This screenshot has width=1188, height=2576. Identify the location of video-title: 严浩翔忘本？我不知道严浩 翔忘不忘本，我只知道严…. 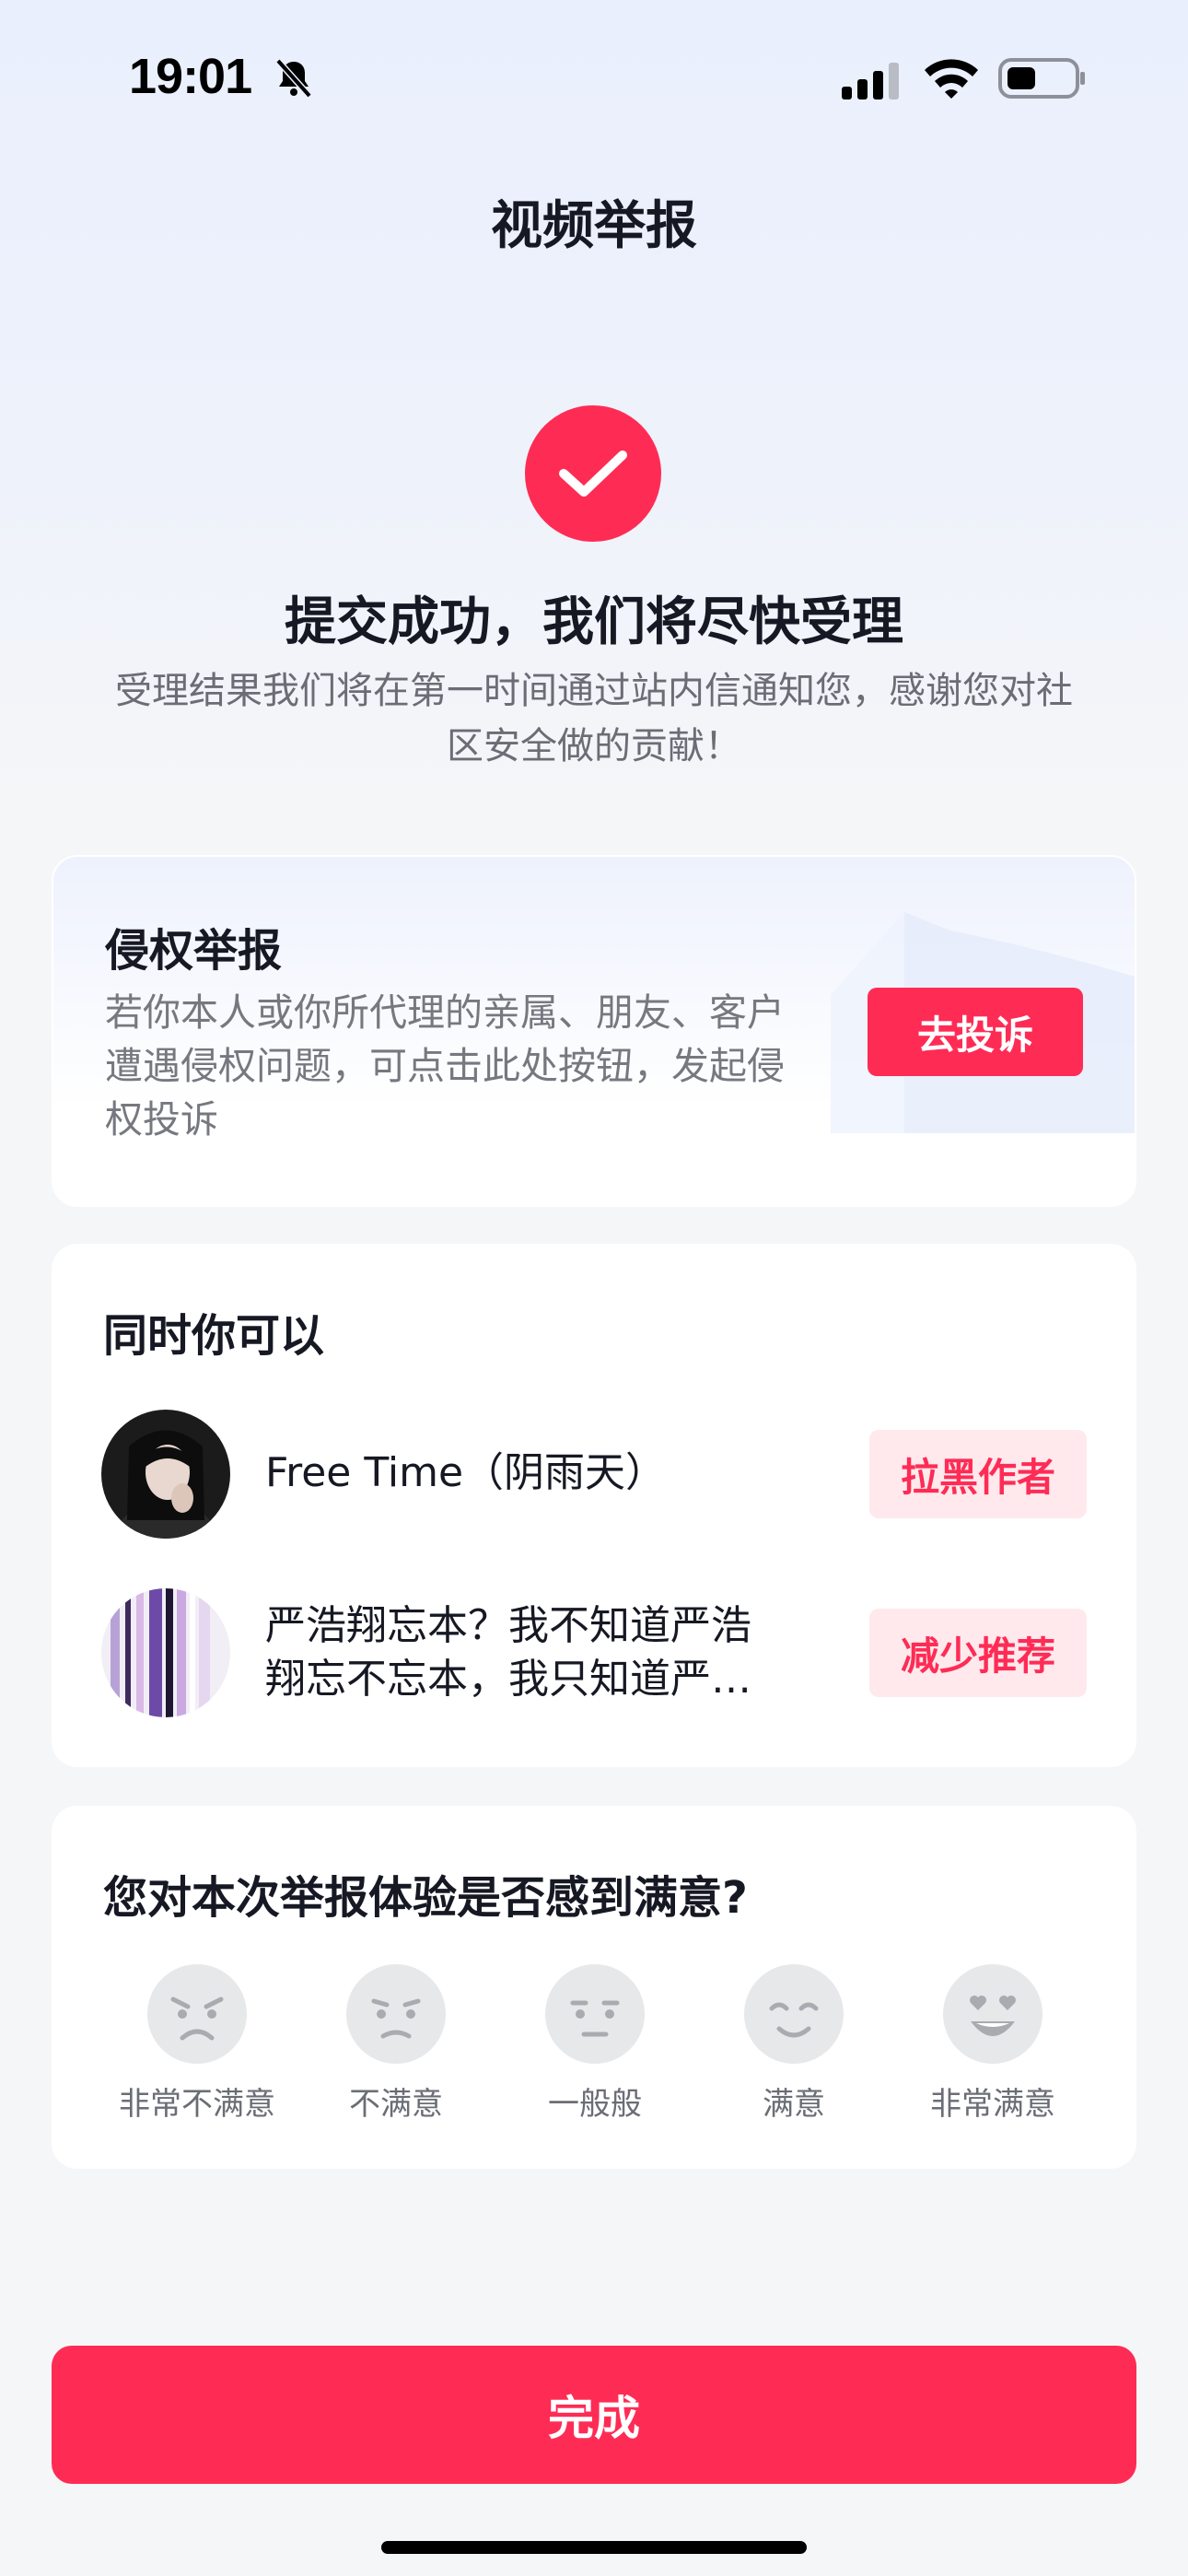
(550, 1652).